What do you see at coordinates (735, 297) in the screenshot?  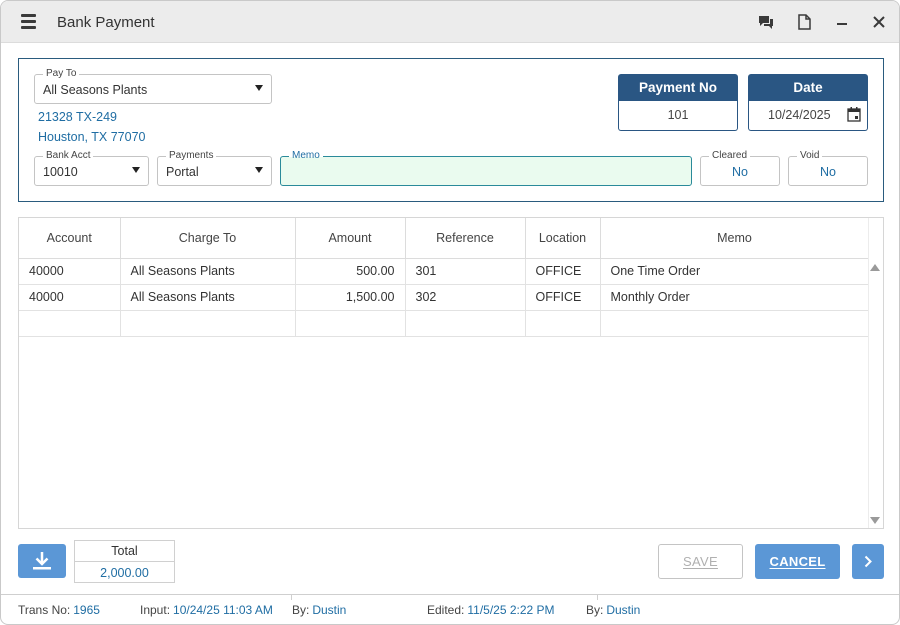 I see `cell-memo: Monthly Order` at bounding box center [735, 297].